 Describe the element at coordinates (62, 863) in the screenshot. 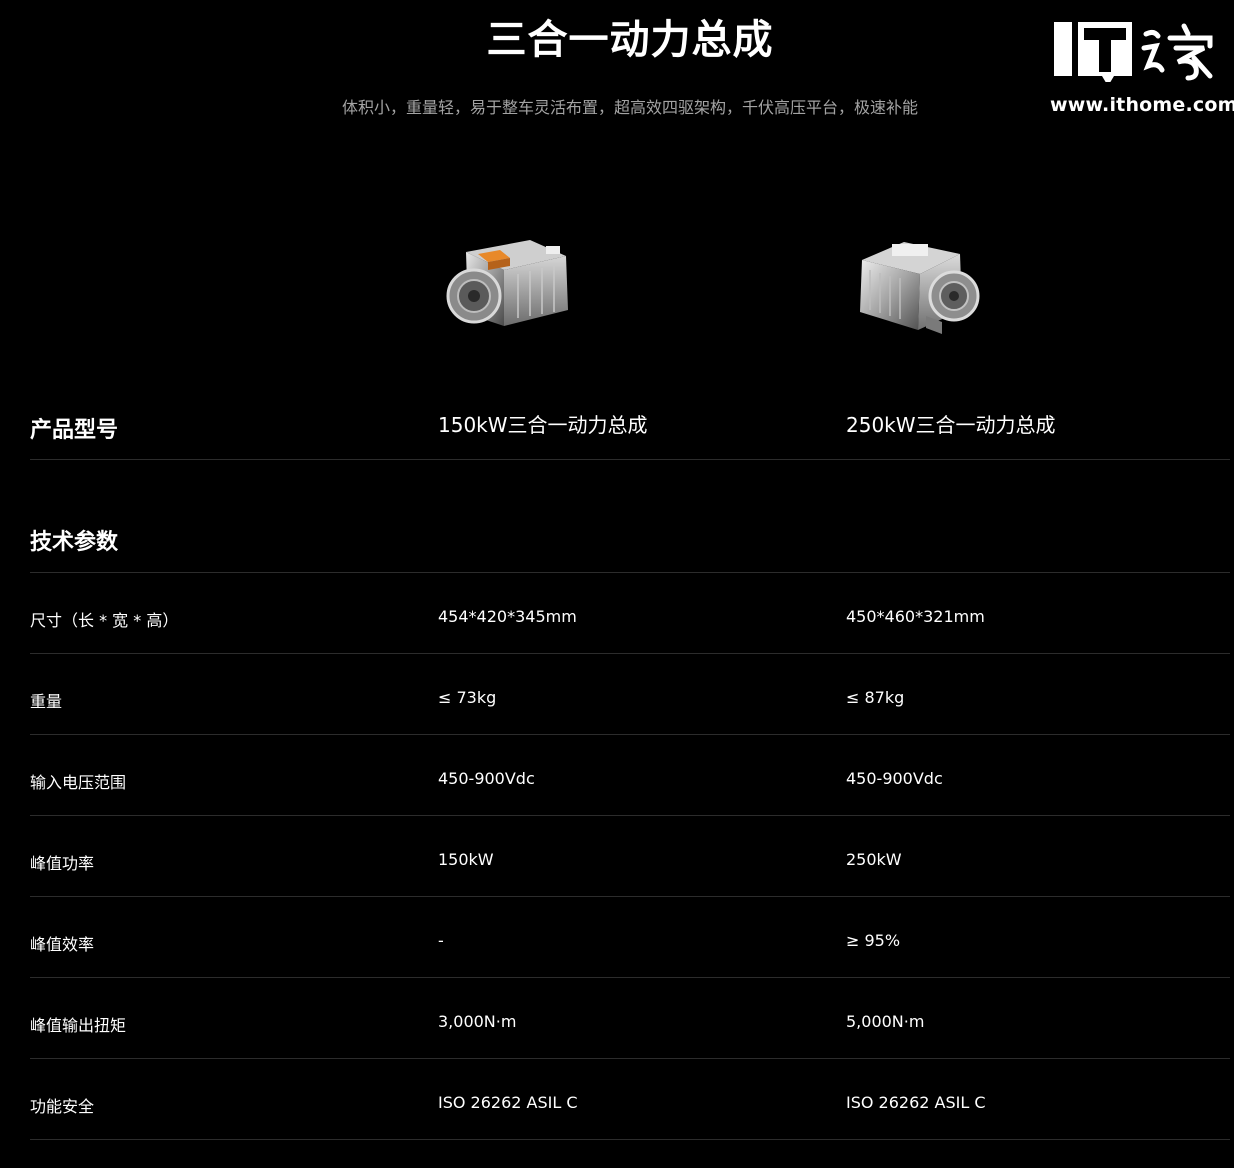

I see `spec-label: 峰值功率` at that location.